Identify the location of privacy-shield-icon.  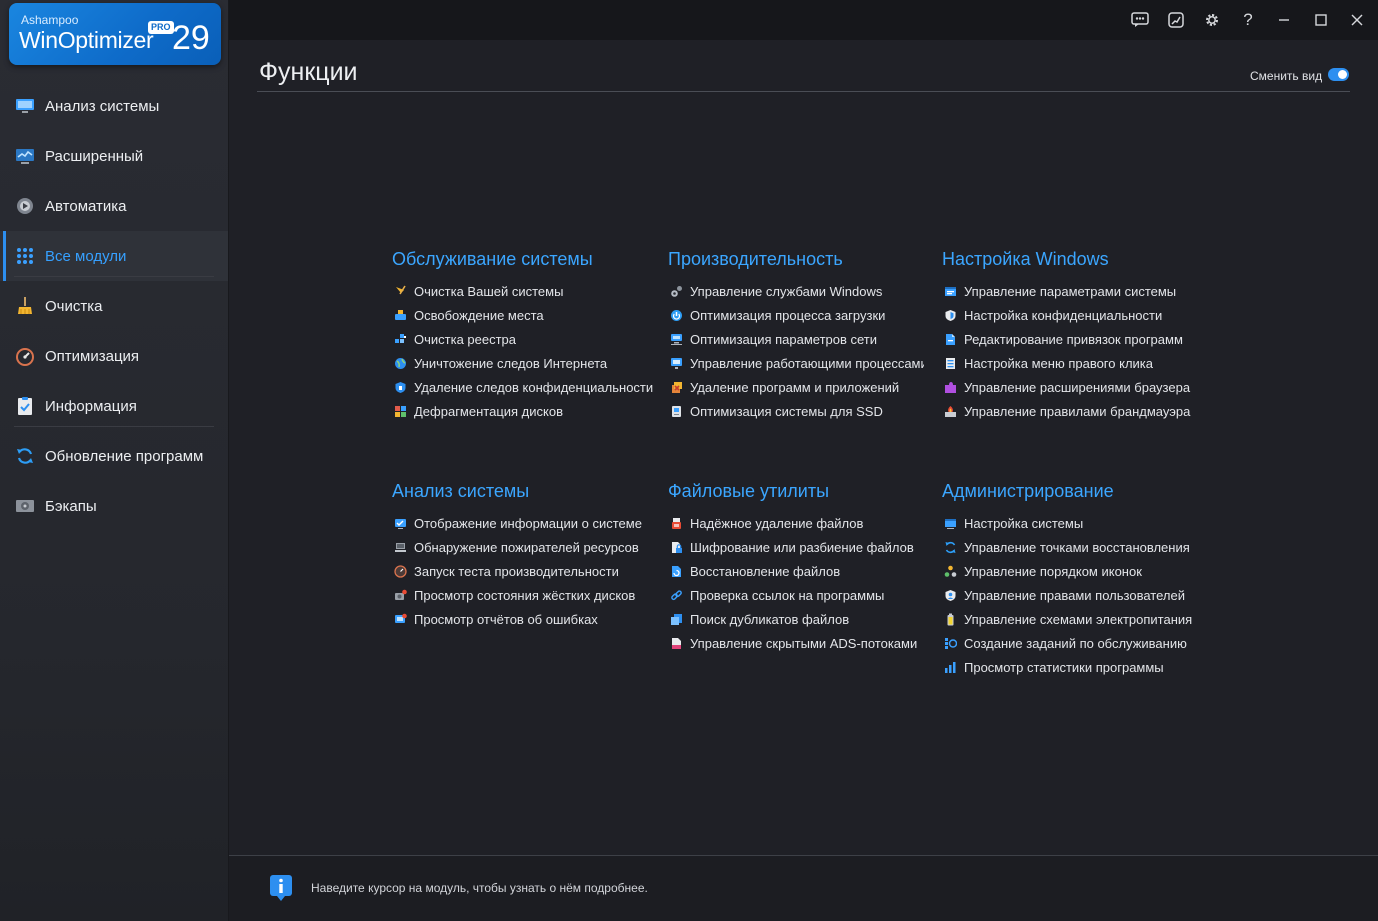
(950, 315).